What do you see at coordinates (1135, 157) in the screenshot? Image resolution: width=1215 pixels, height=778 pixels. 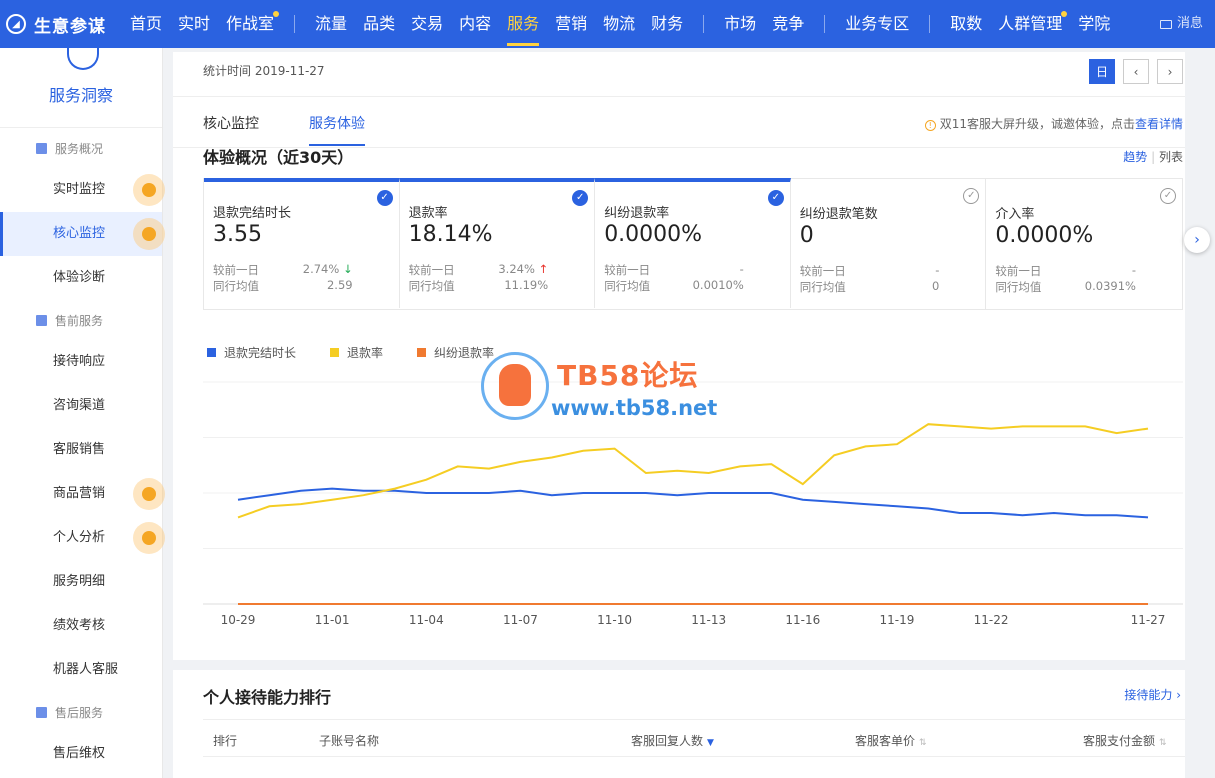 I see `view-trend: 趋势` at bounding box center [1135, 157].